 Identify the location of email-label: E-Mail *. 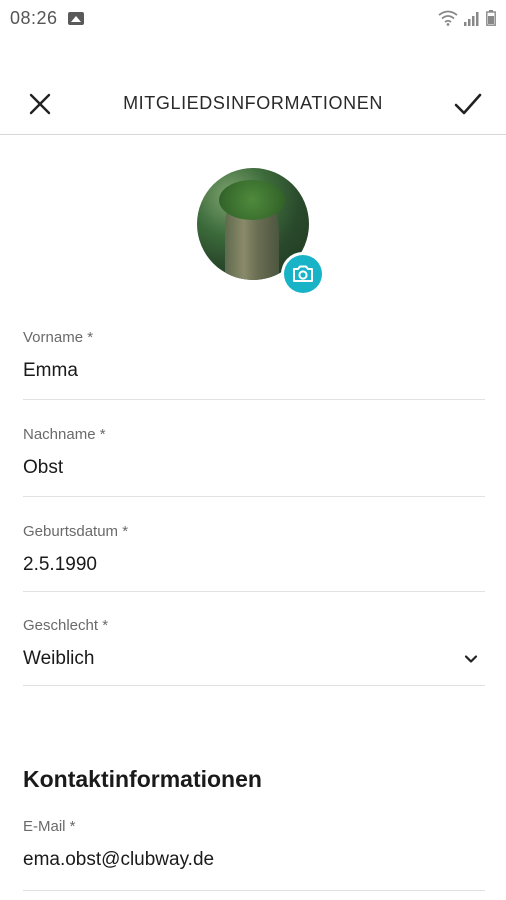
(49, 826).